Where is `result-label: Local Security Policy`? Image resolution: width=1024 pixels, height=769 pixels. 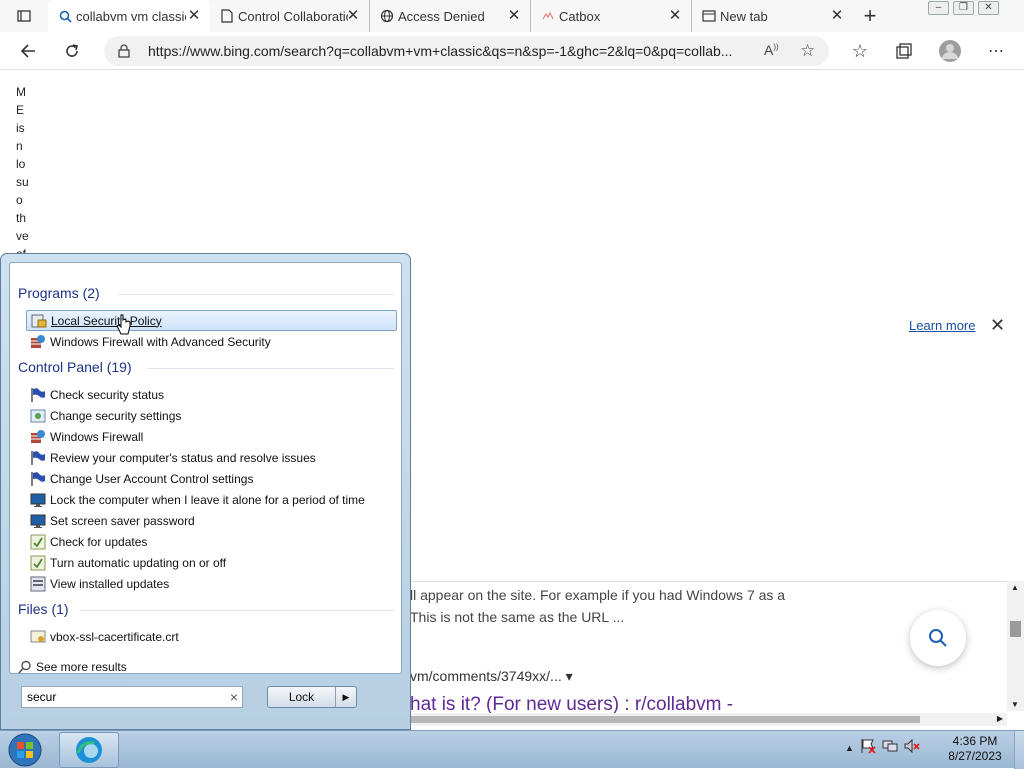
result-label: Local Security Policy is located at coordinates (106, 320).